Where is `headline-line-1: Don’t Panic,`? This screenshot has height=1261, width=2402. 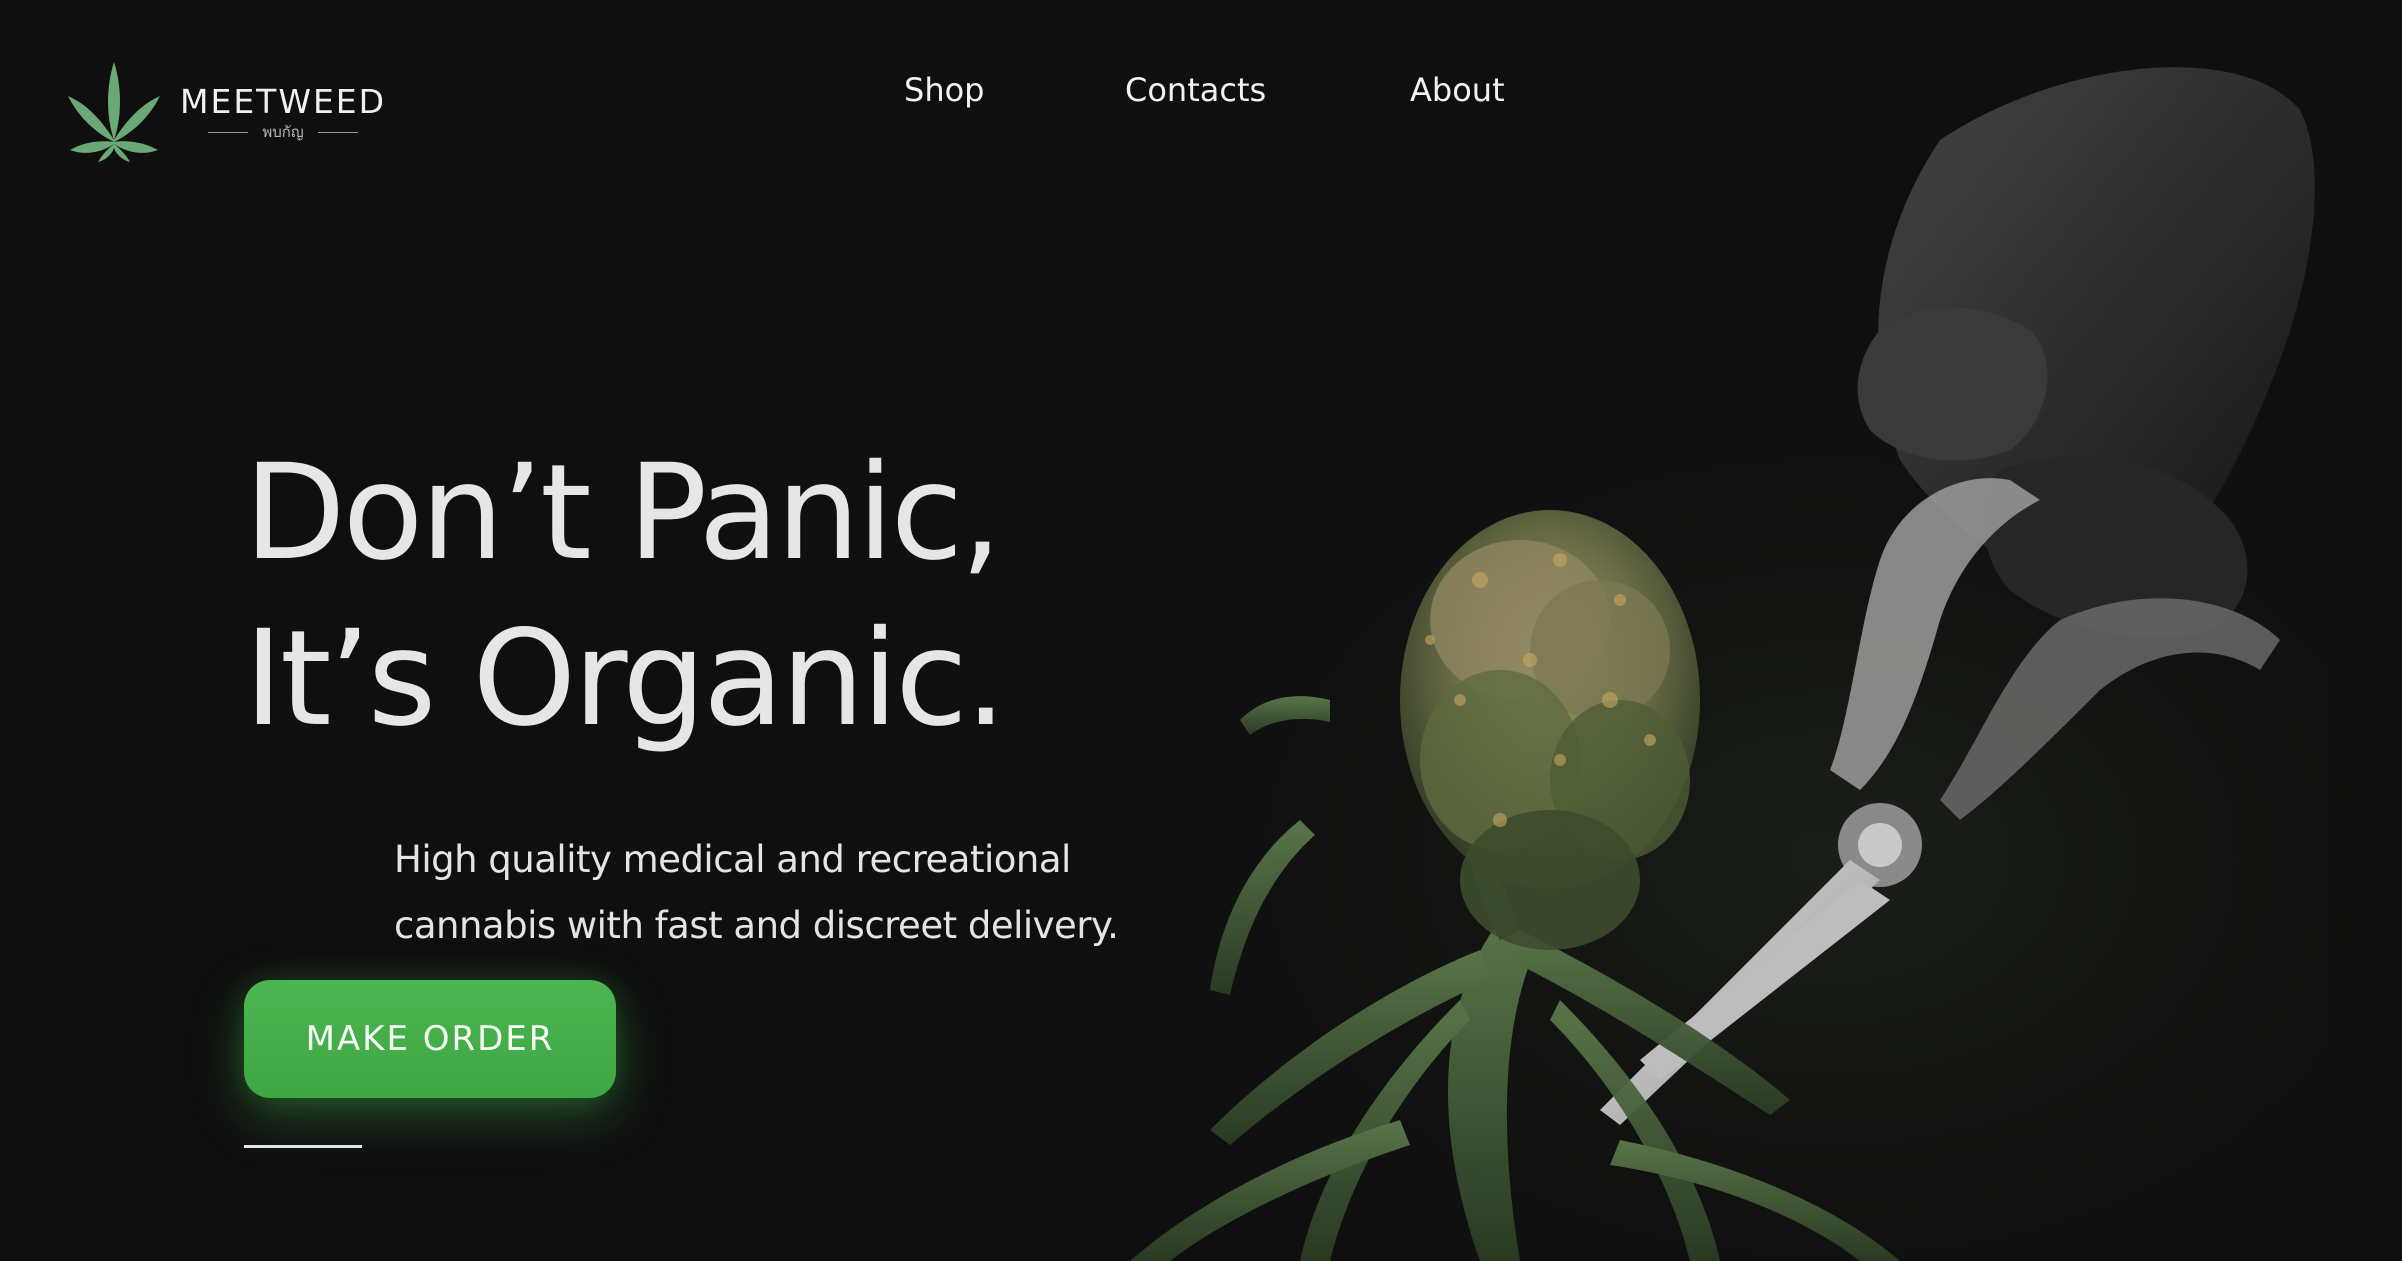
headline-line-1: Don’t Panic, is located at coordinates (623, 513).